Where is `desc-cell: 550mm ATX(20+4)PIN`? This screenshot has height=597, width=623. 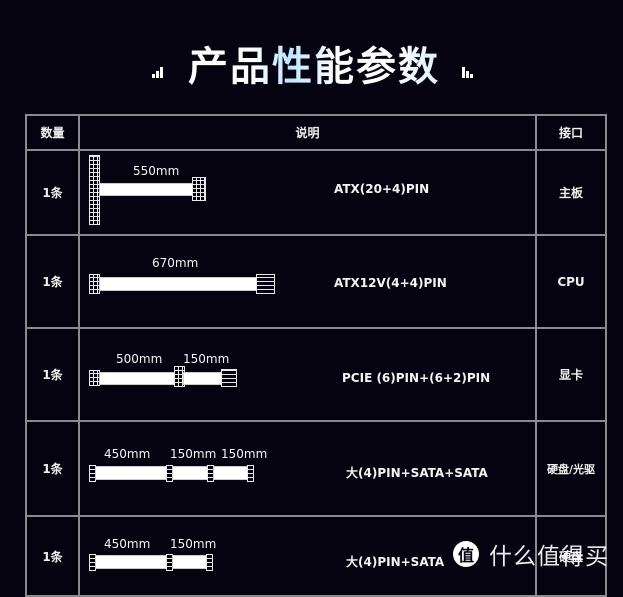 desc-cell: 550mm ATX(20+4)PIN is located at coordinates (307, 192).